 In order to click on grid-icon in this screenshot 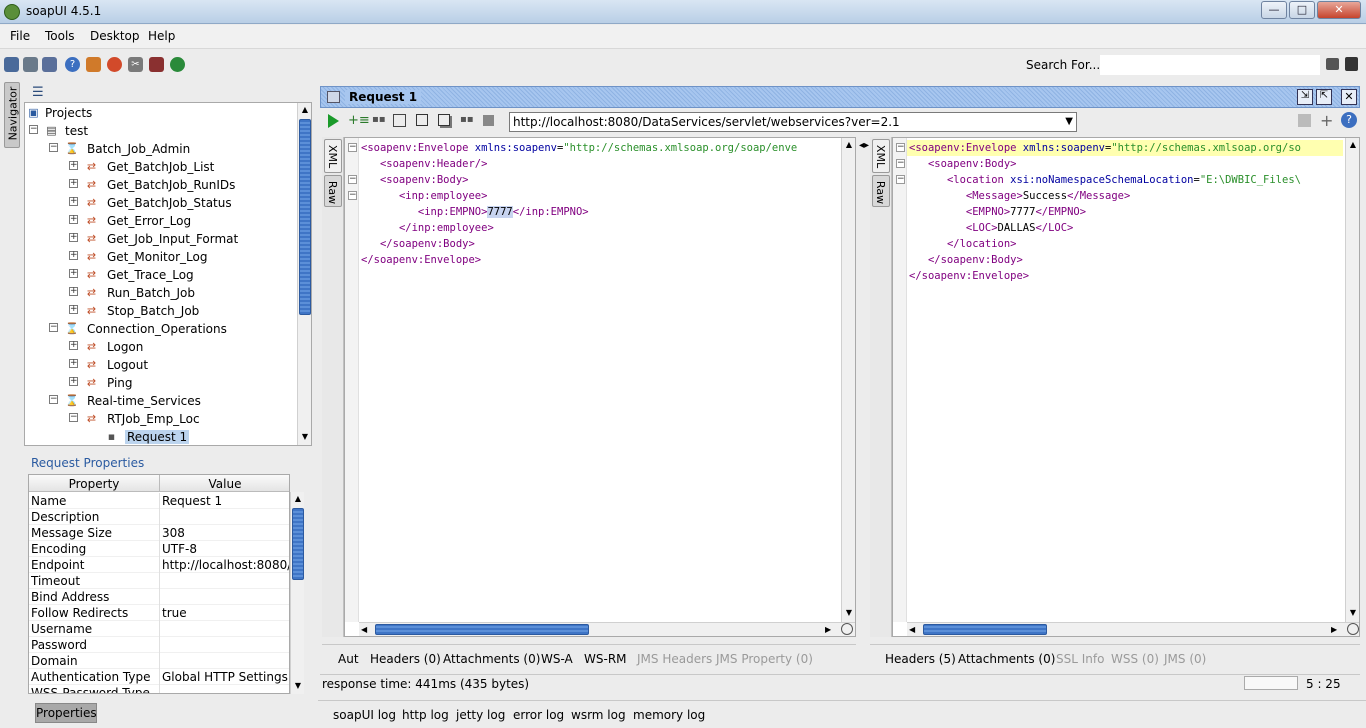, I will do `click(1332, 64)`.